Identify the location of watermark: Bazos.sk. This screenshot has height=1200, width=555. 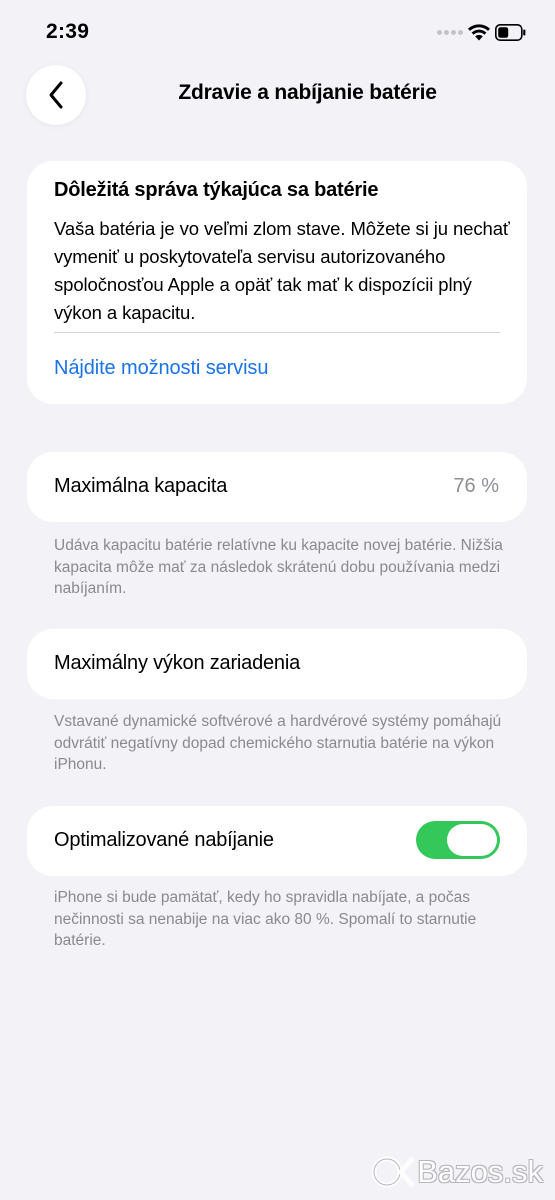
(457, 1172).